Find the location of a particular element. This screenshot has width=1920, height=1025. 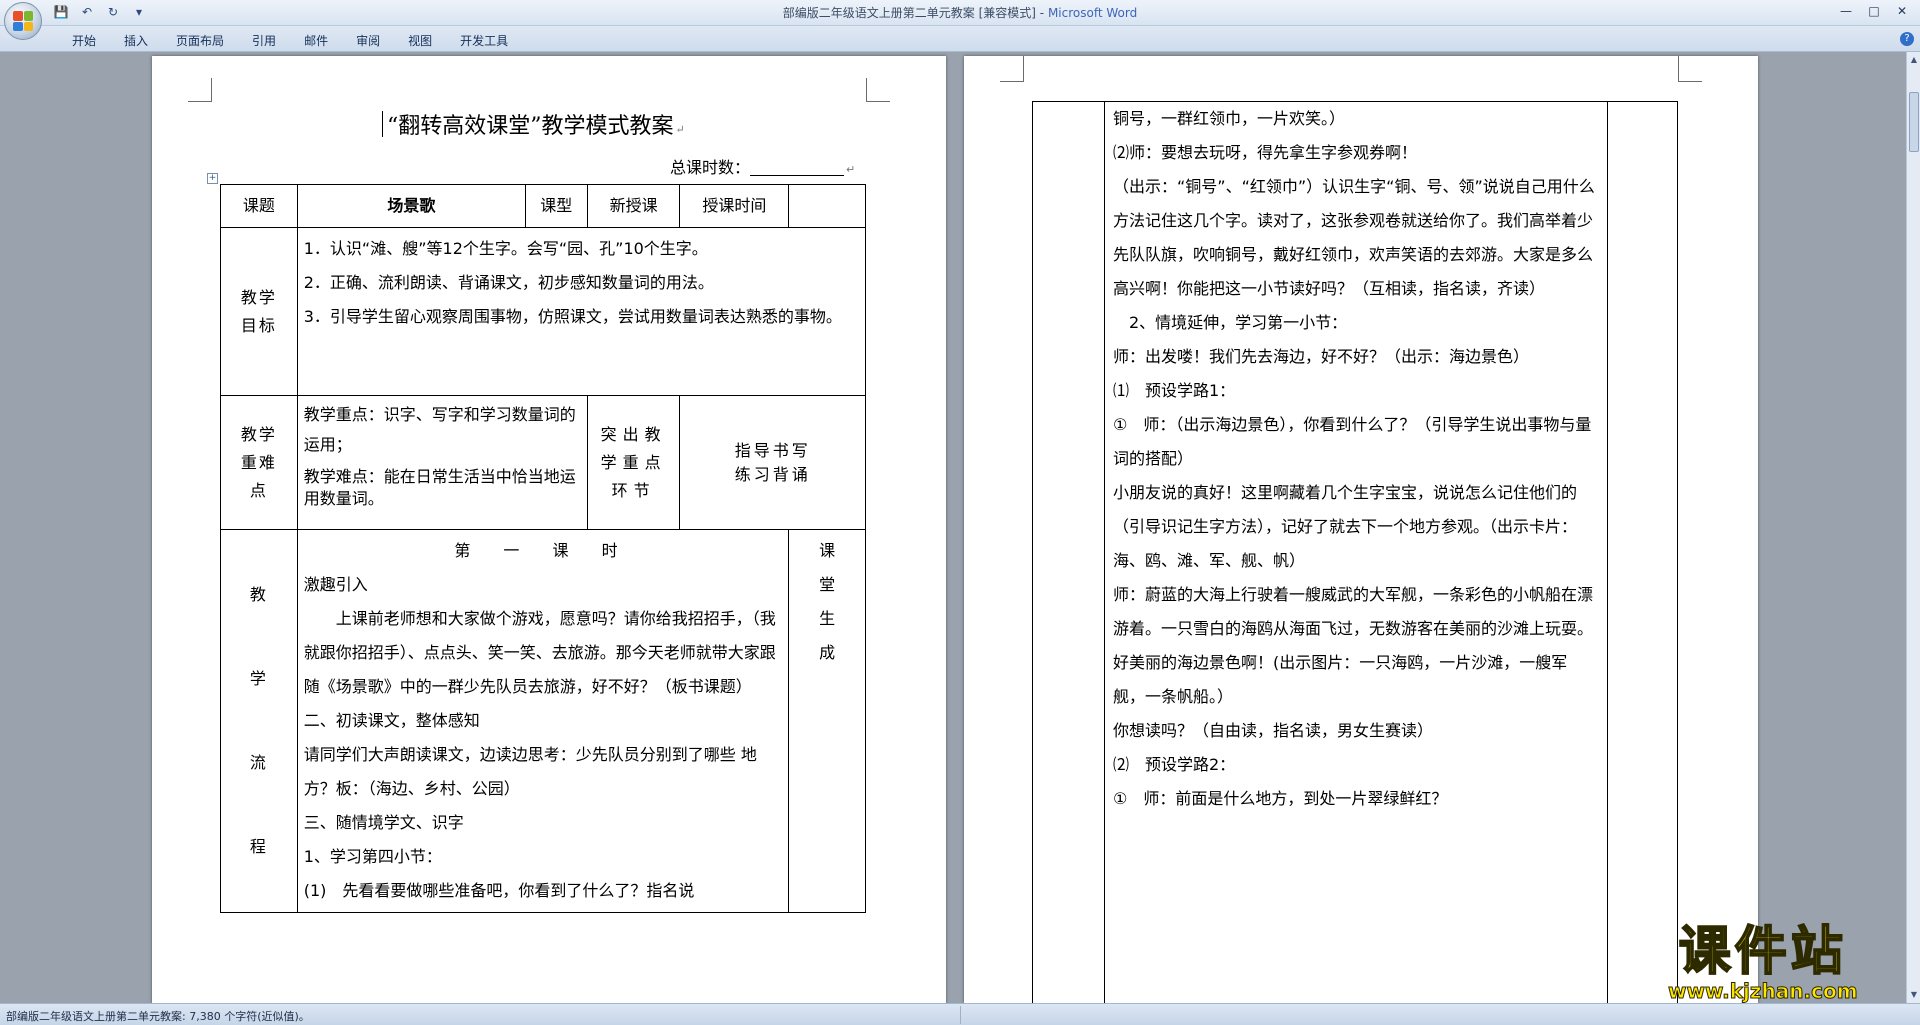

period-title: 第 一 课 时 is located at coordinates (543, 550).